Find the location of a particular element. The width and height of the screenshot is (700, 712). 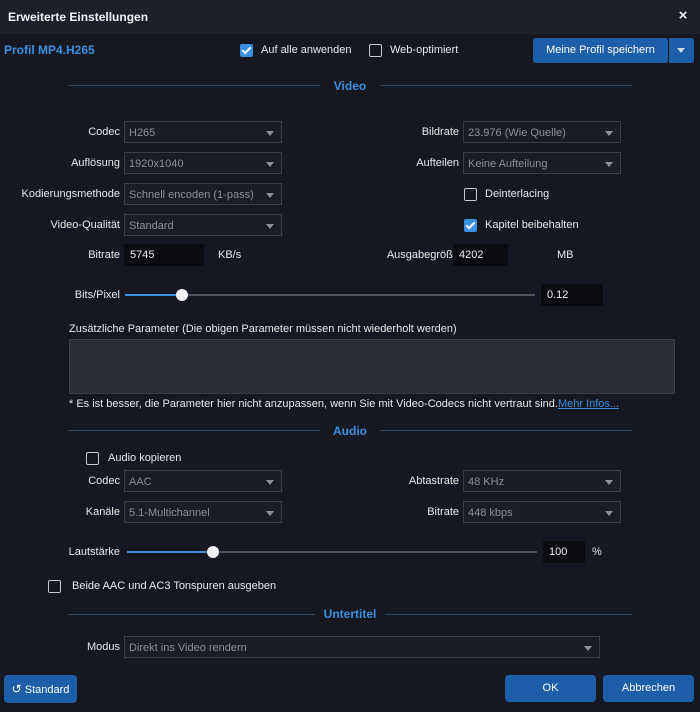

output-size-input: 4202 is located at coordinates (480, 255).